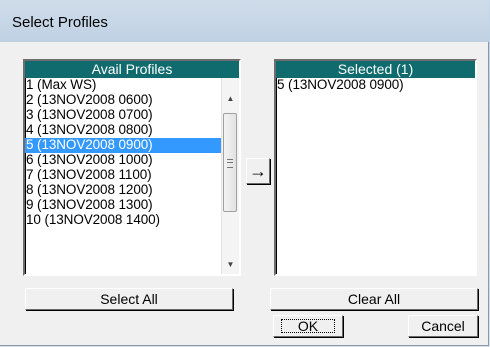 The width and height of the screenshot is (490, 347). I want to click on ok-button: OK, so click(308, 326).